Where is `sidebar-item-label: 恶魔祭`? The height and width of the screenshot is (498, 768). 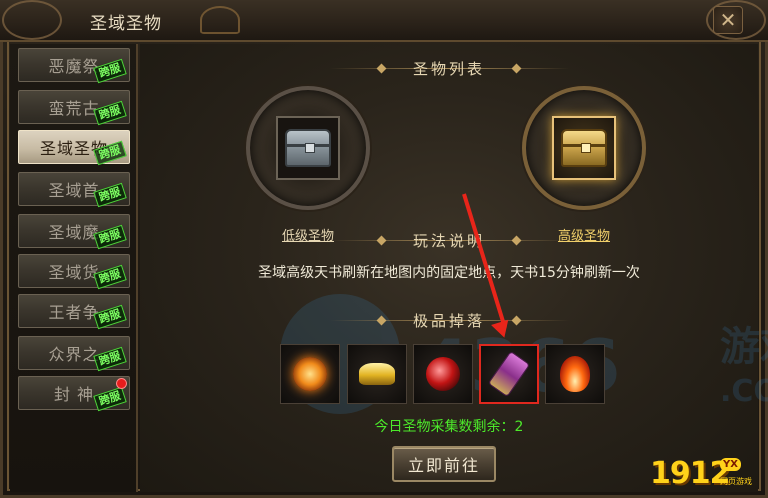 sidebar-item-label: 恶魔祭 is located at coordinates (74, 66).